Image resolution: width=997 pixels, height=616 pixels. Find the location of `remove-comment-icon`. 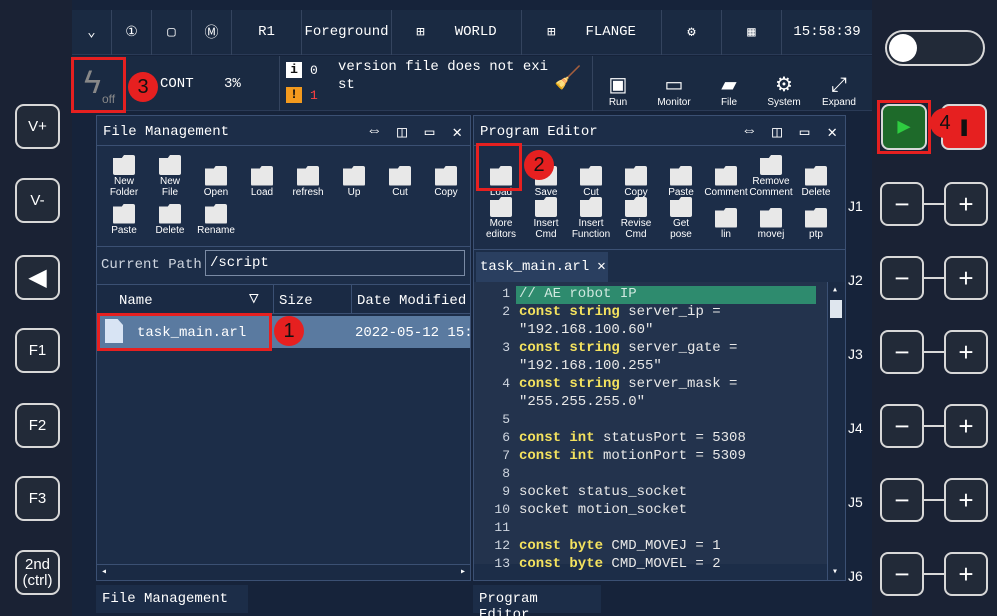

remove-comment-icon is located at coordinates (771, 165).